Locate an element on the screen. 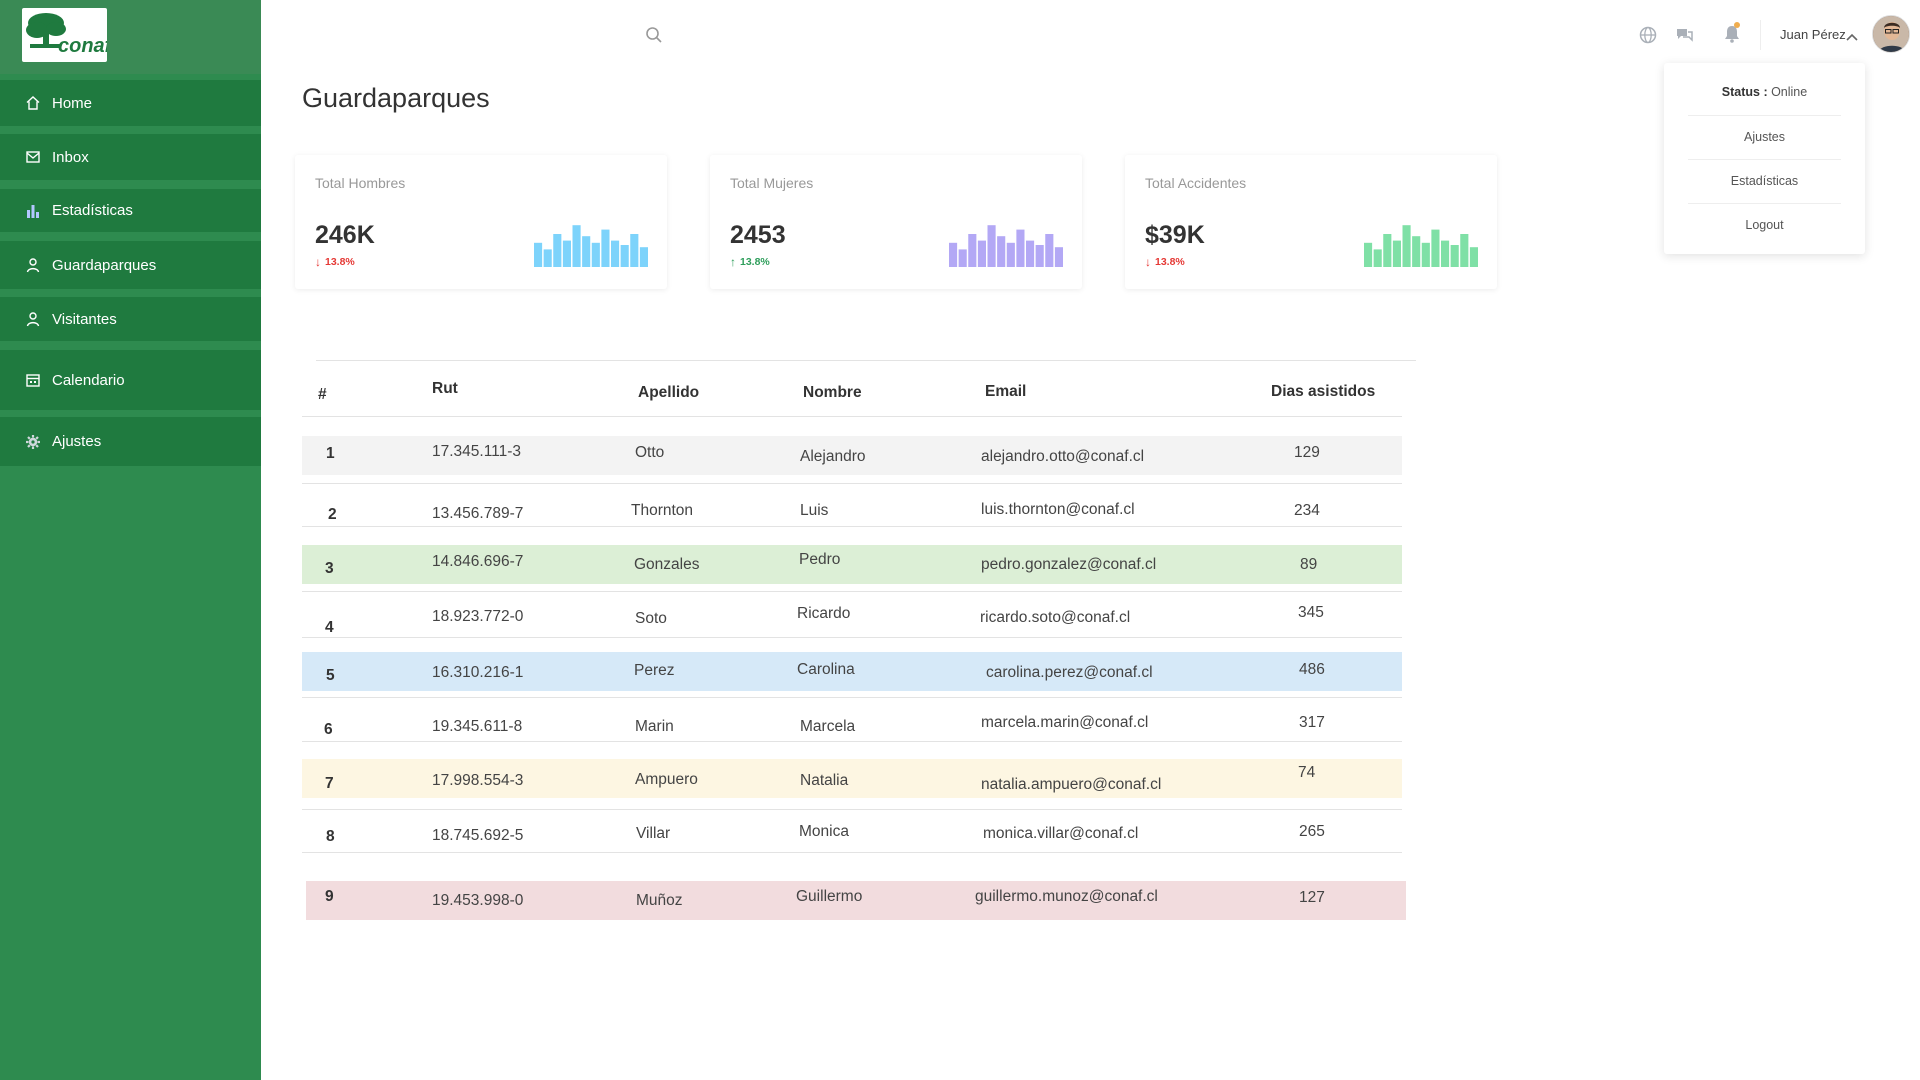  cell-nombre: Carolina is located at coordinates (826, 669).